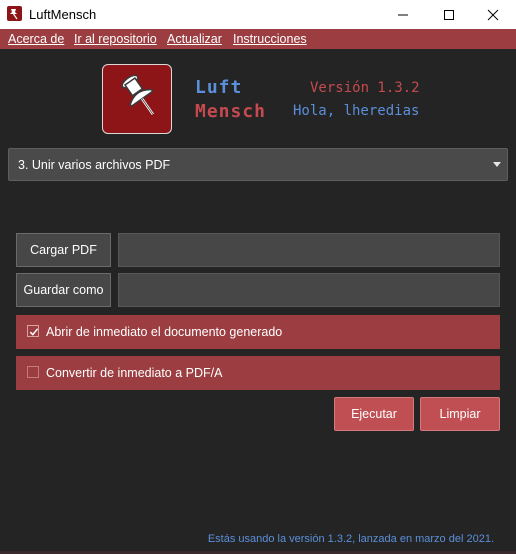  Describe the element at coordinates (36, 39) in the screenshot. I see `menu-about: Acerca de` at that location.